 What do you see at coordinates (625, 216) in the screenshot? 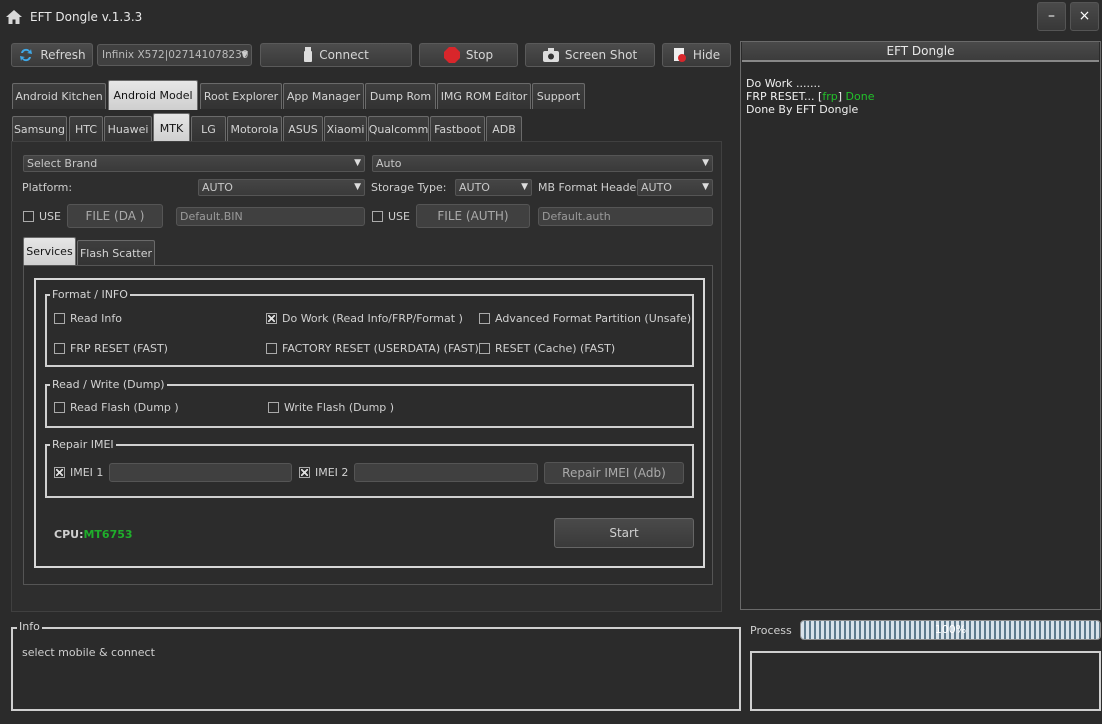
I see `auth-file-field: Default.auth` at bounding box center [625, 216].